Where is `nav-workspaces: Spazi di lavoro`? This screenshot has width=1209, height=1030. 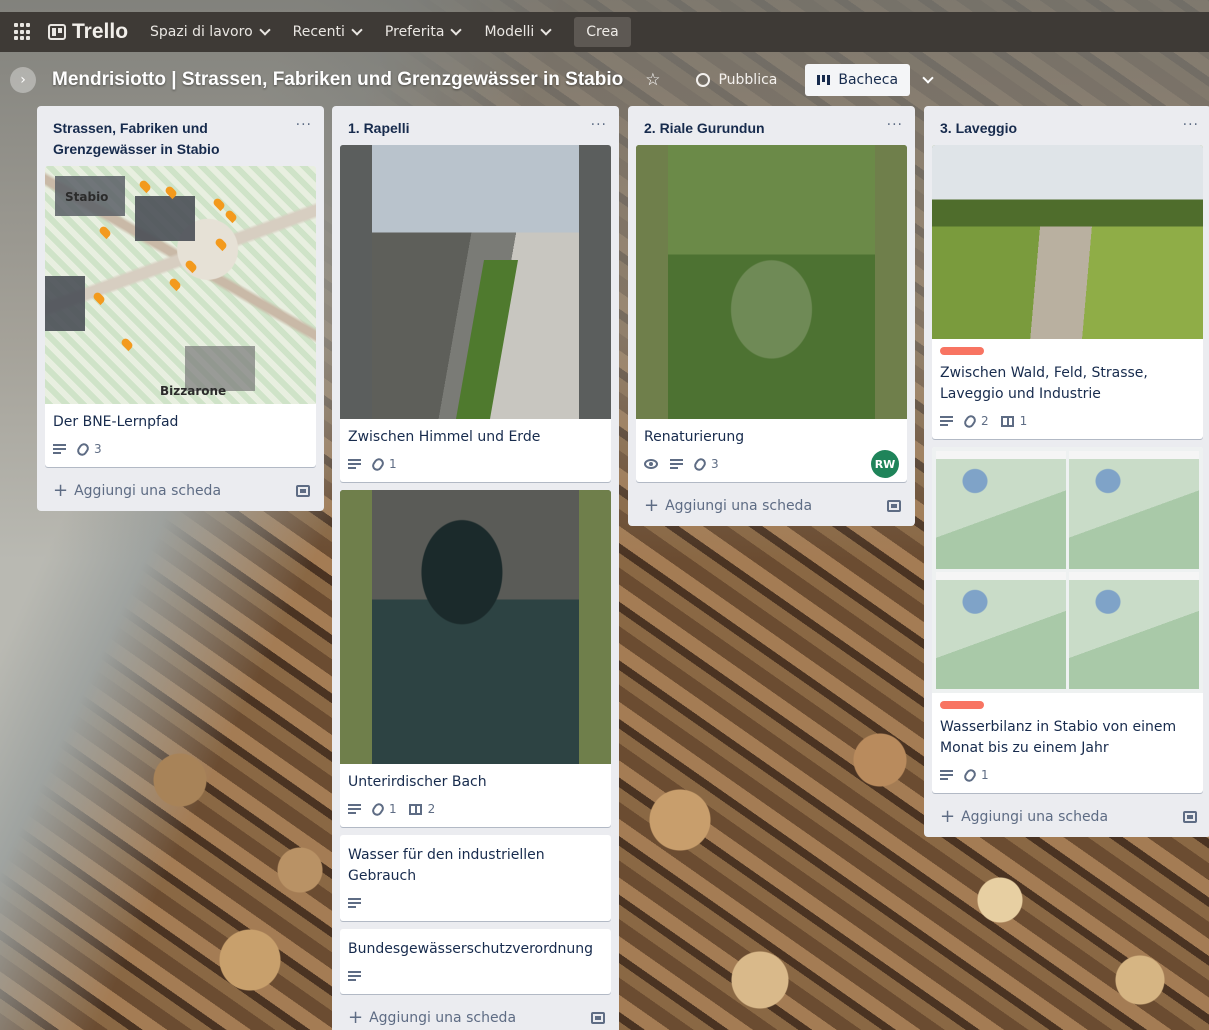
nav-workspaces: Spazi di lavoro is located at coordinates (210, 32).